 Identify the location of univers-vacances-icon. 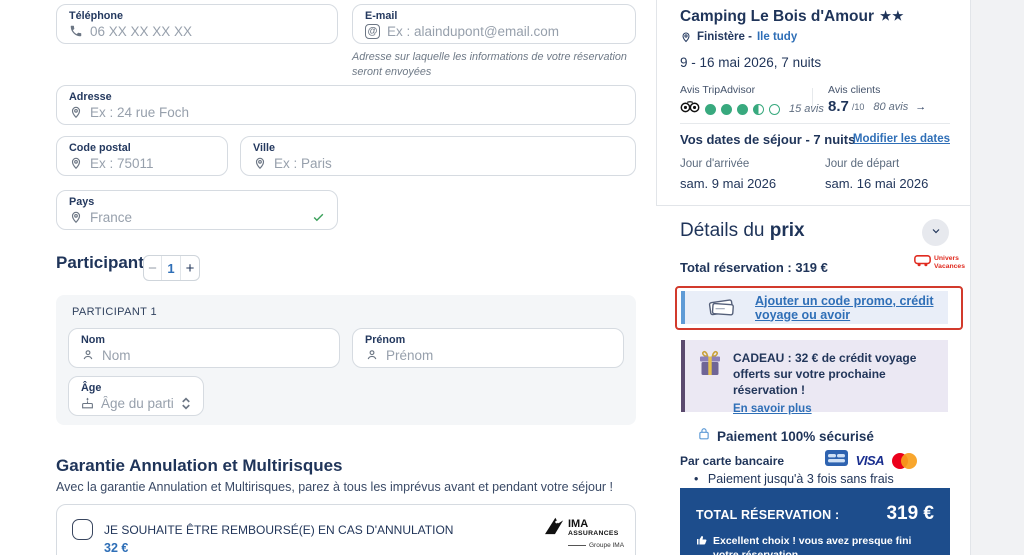
(922, 263).